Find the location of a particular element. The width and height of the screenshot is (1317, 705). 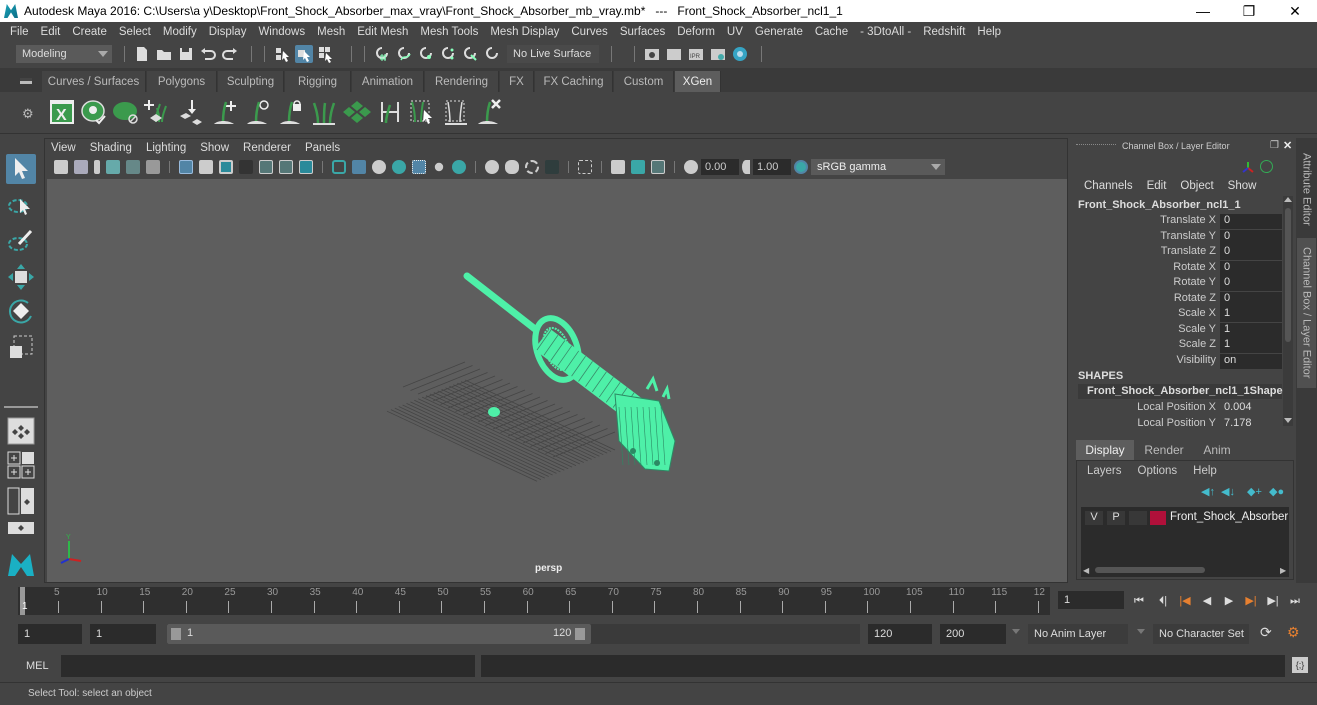

channel-row: Translate Y0 is located at coordinates (1177, 237).